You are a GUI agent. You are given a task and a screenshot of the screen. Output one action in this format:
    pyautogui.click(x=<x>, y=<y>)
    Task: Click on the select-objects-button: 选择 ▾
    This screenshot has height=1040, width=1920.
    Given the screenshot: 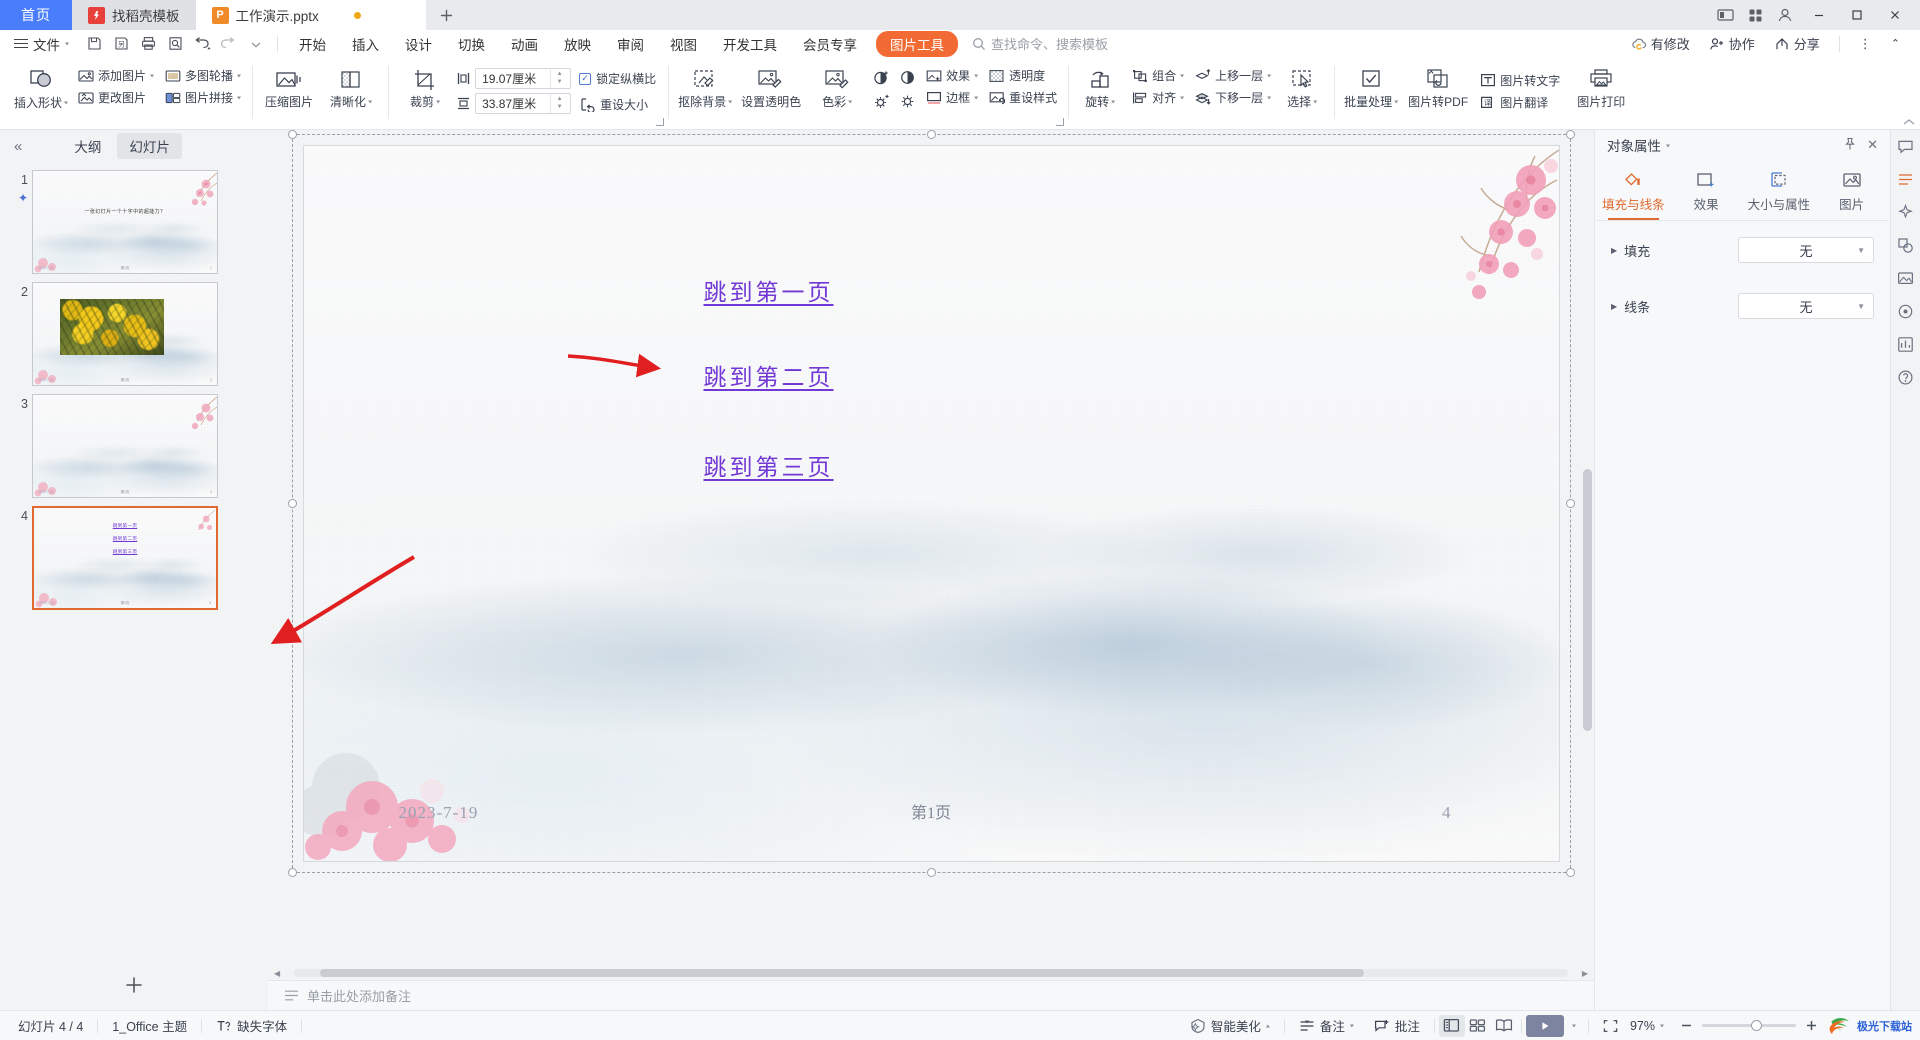 What is the action you would take?
    pyautogui.click(x=1302, y=86)
    